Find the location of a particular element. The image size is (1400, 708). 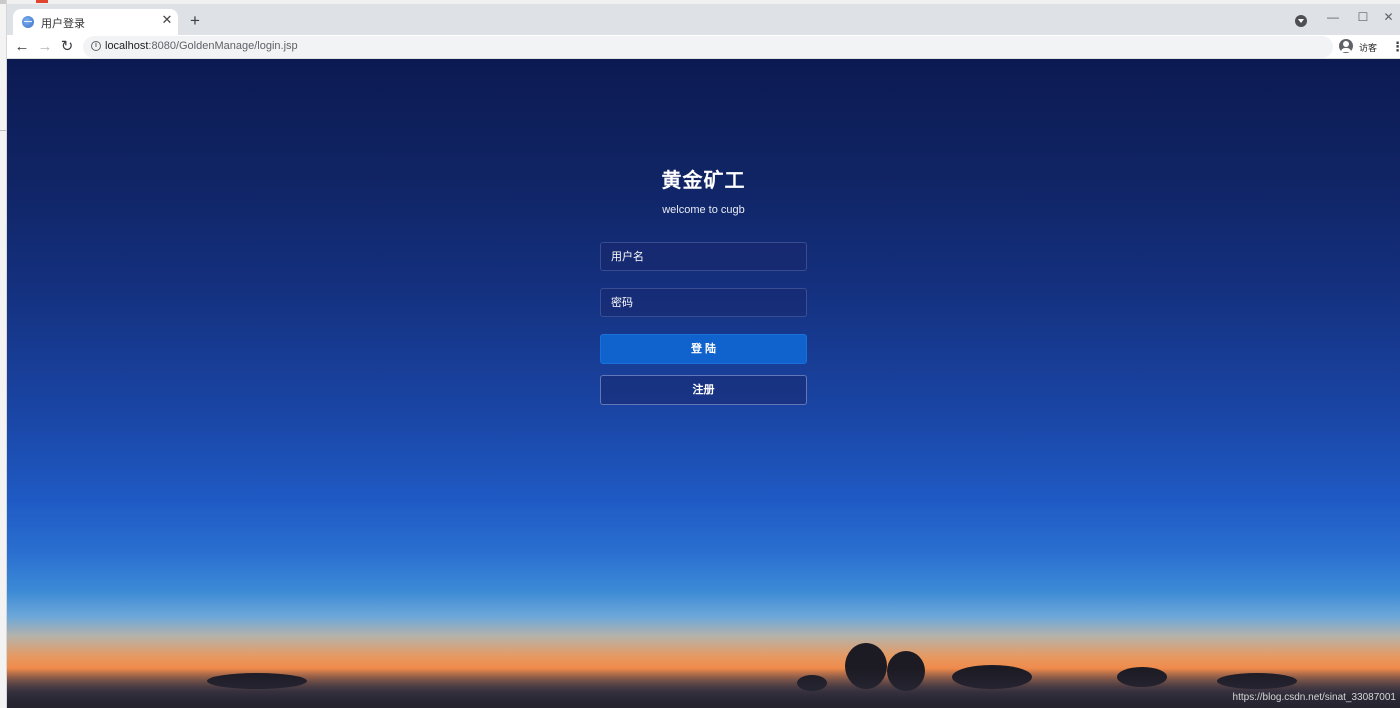

ground-haze is located at coordinates (703, 688).